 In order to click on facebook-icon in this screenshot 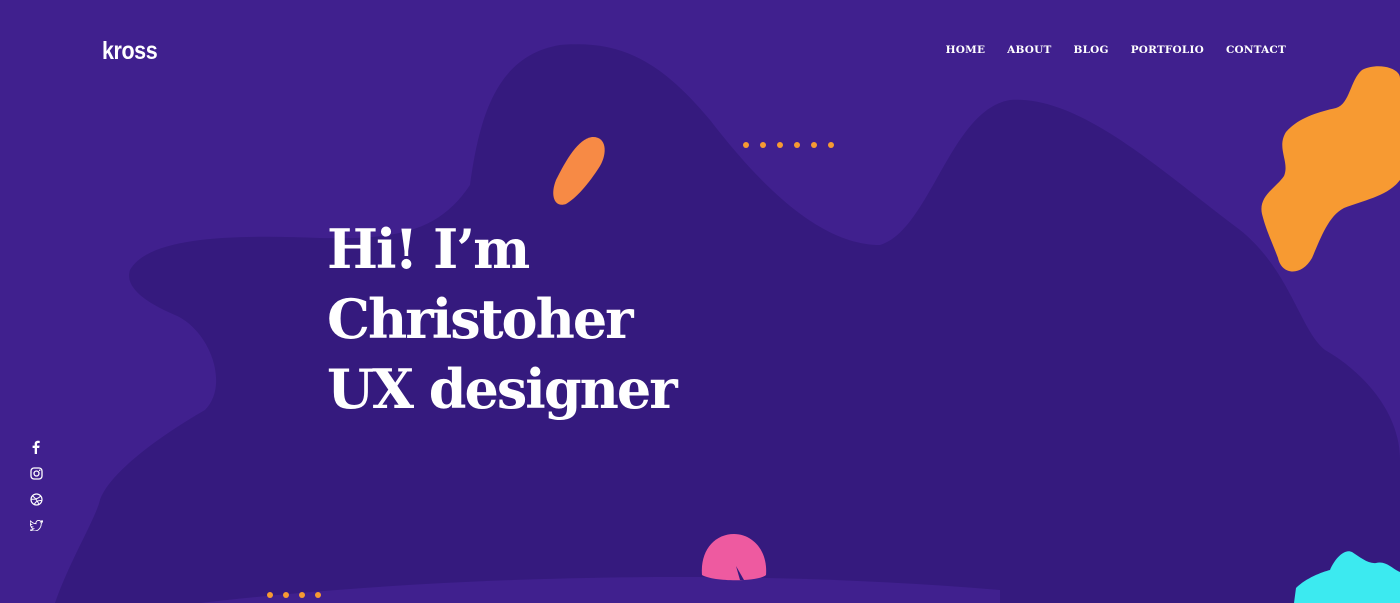, I will do `click(36, 447)`.